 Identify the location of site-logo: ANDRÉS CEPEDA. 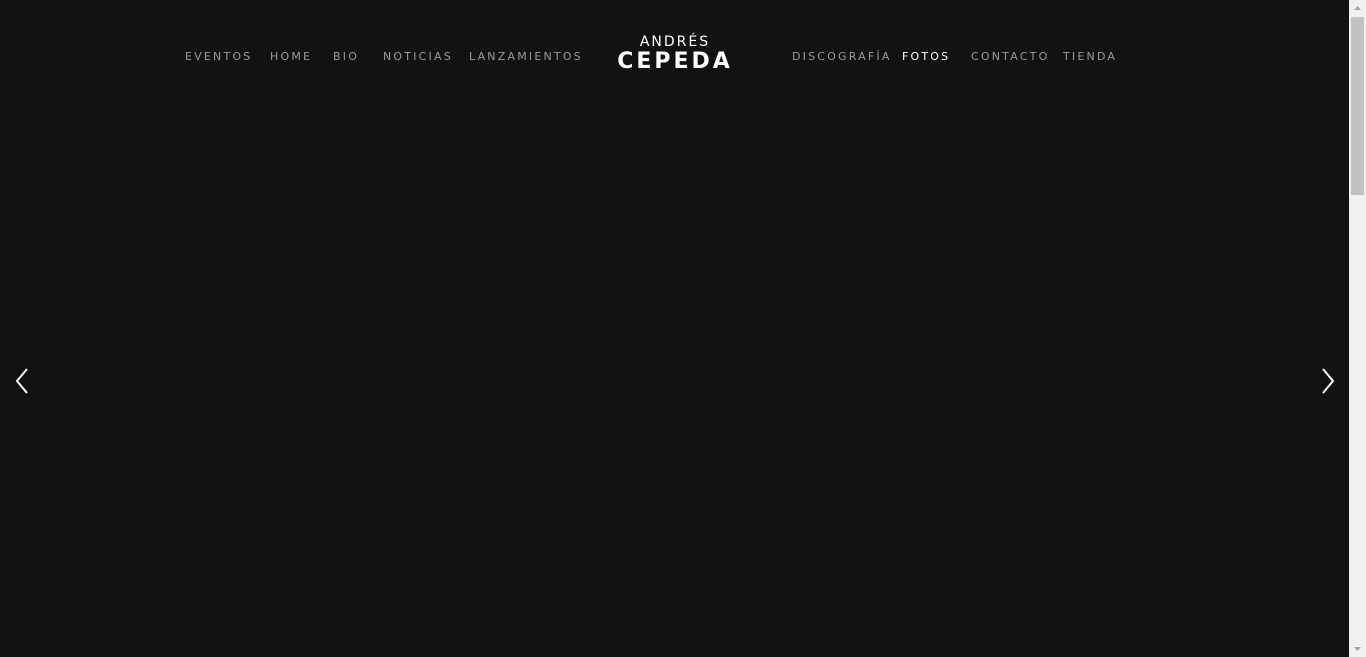
(675, 55).